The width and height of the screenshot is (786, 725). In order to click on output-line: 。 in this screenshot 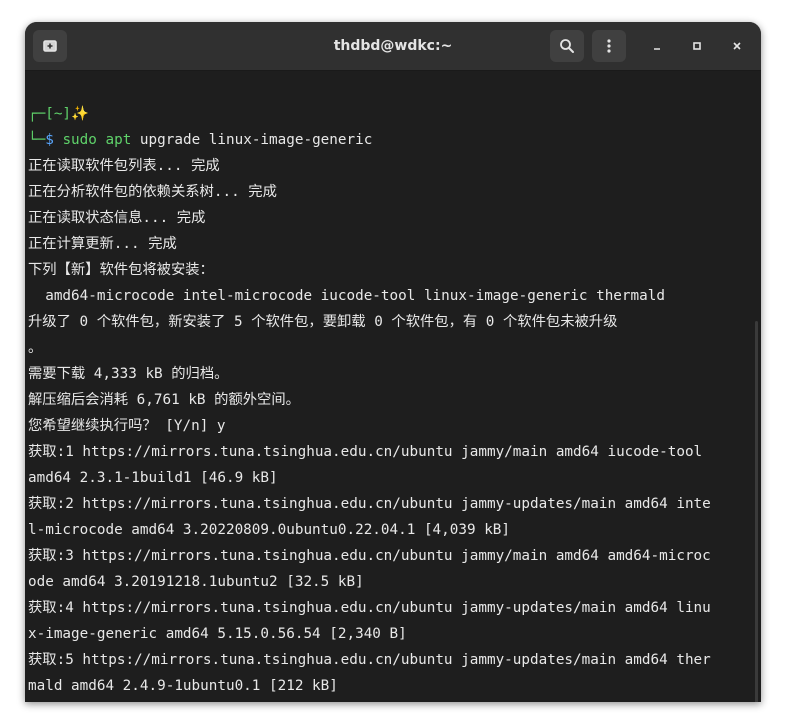, I will do `click(35, 348)`.